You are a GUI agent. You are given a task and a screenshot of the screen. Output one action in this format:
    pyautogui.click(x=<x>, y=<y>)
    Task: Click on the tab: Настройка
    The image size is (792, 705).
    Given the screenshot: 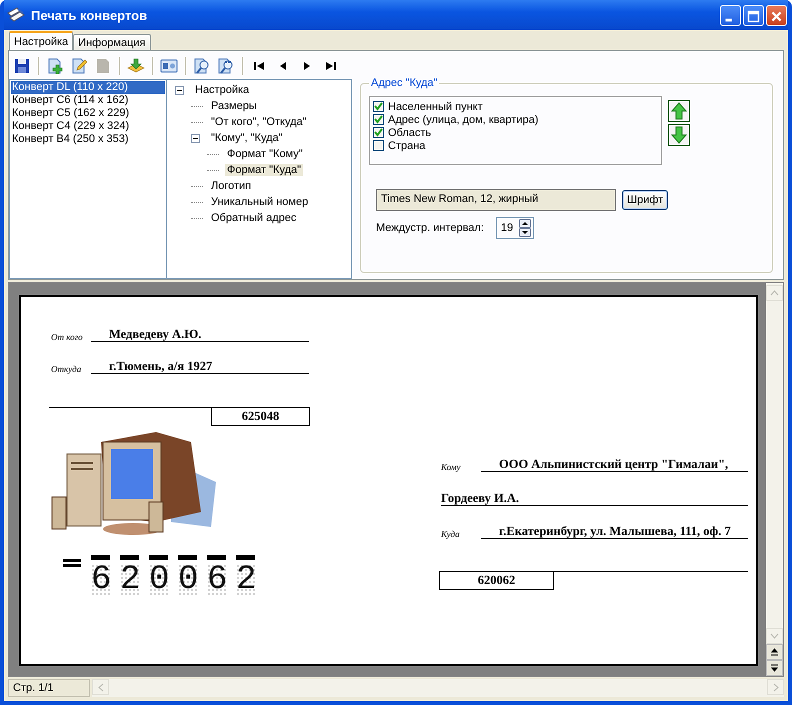 What is the action you would take?
    pyautogui.click(x=41, y=40)
    